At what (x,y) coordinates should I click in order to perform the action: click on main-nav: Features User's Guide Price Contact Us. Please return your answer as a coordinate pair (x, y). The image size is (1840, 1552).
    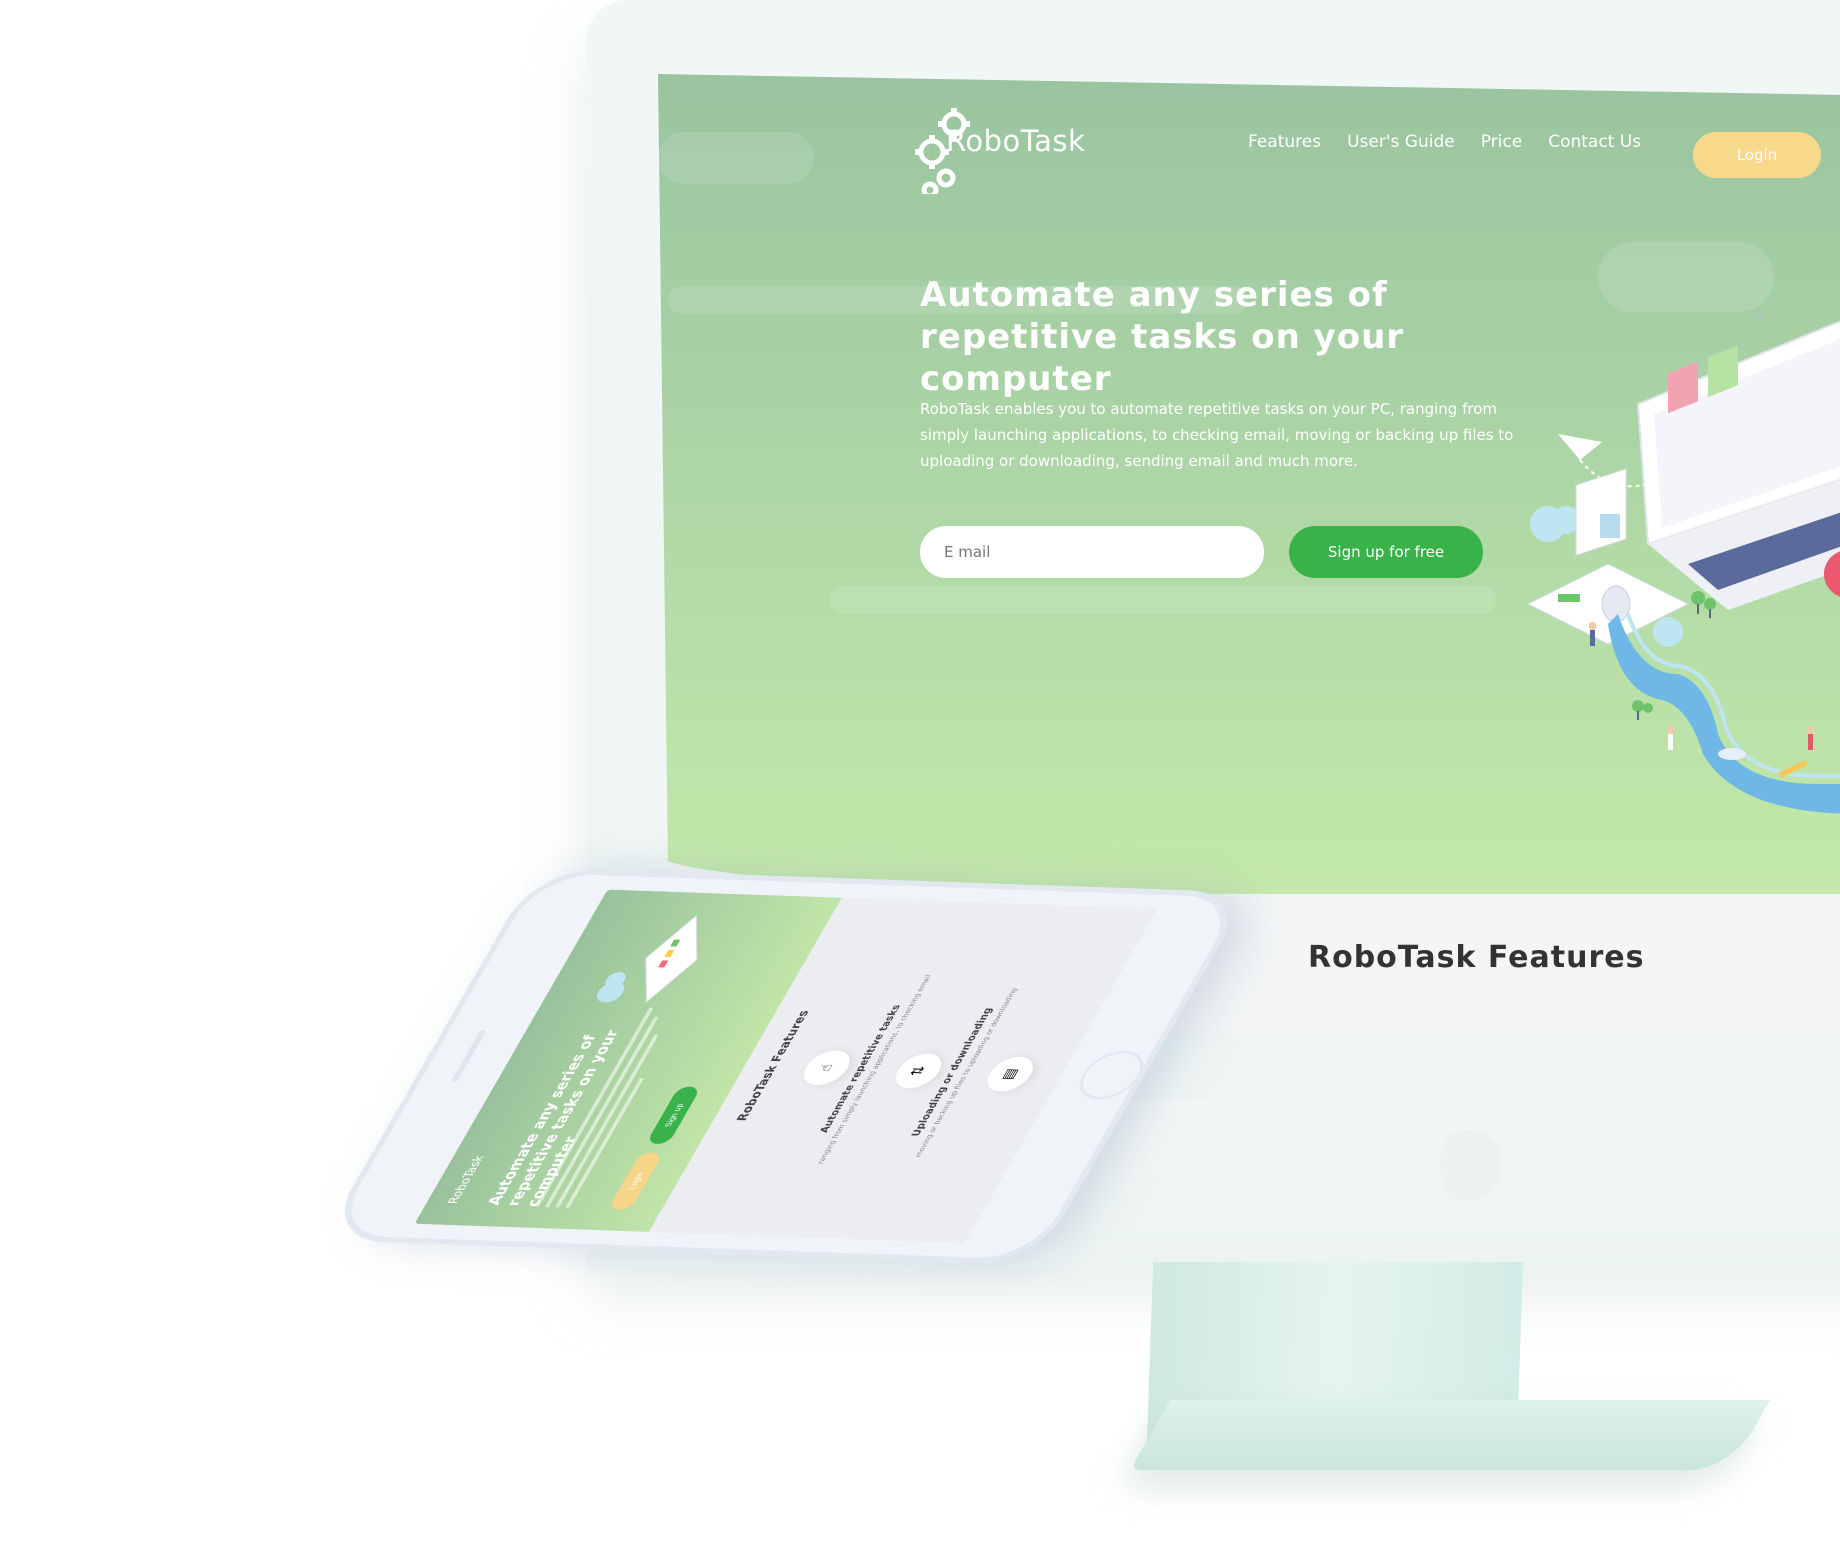
    Looking at the image, I should click on (1444, 142).